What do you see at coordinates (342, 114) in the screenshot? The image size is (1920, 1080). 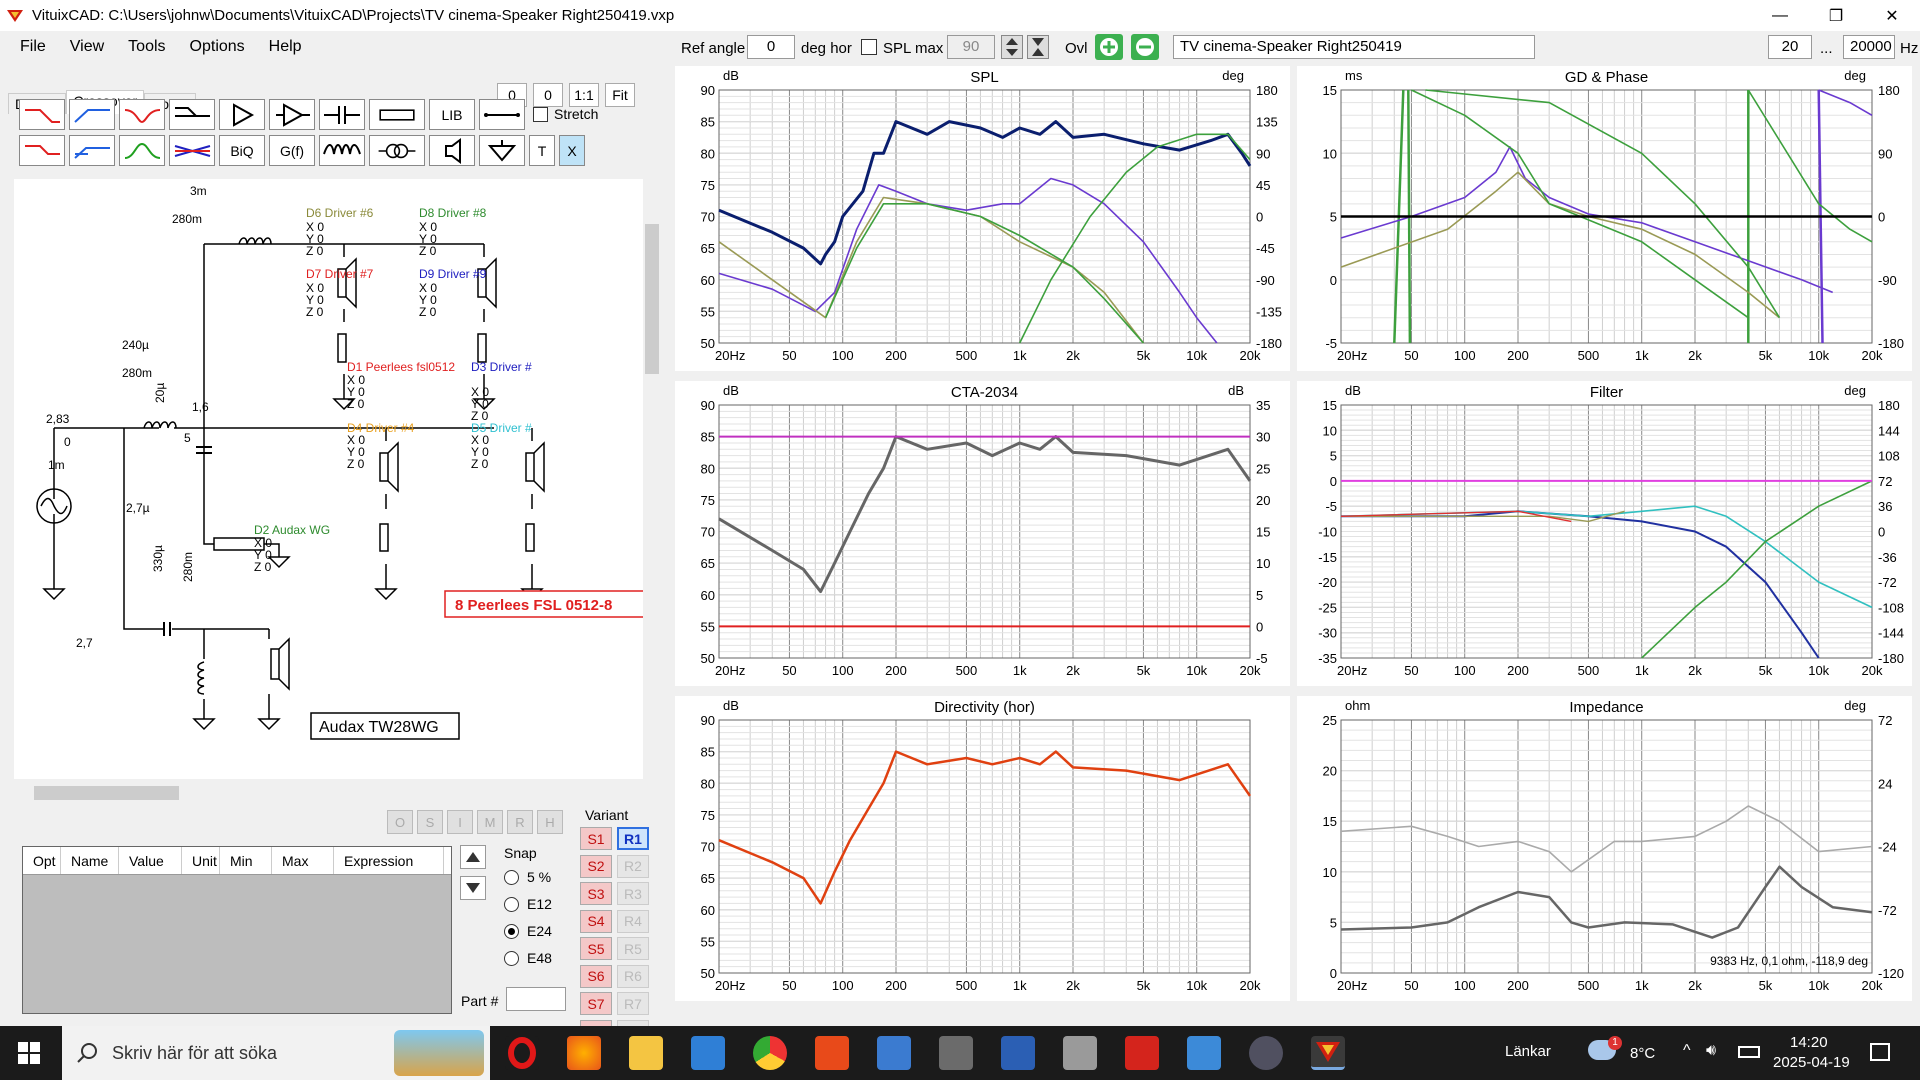 I see `capacitor-tool` at bounding box center [342, 114].